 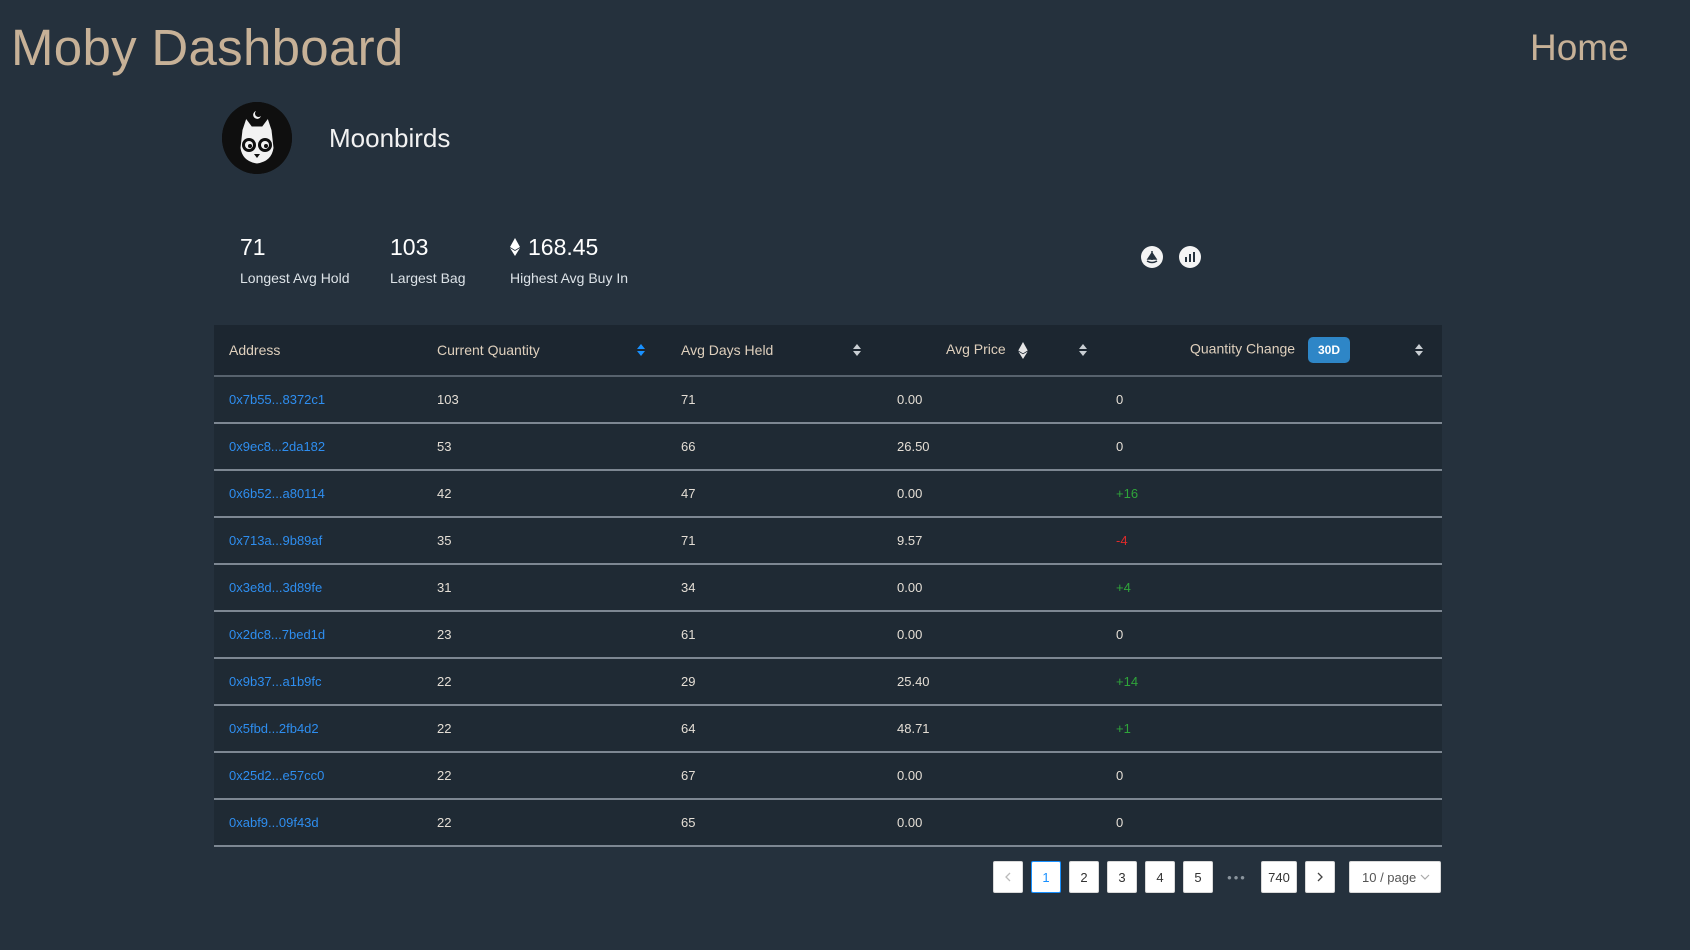 I want to click on table-row: 0x713a...9b89af 35 71 9.57 -4, so click(x=828, y=541).